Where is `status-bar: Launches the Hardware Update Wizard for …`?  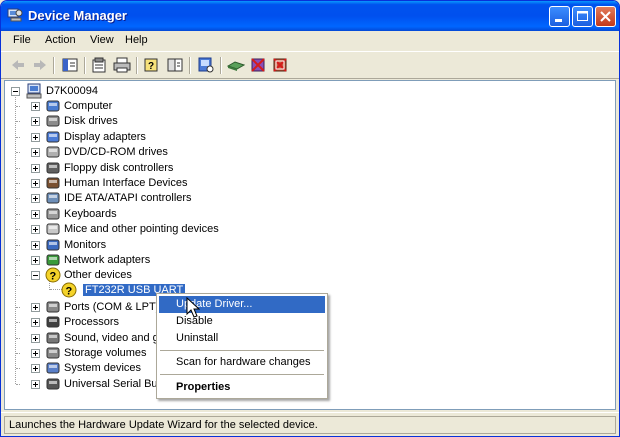
status-bar: Launches the Hardware Update Wizard for … is located at coordinates (310, 424).